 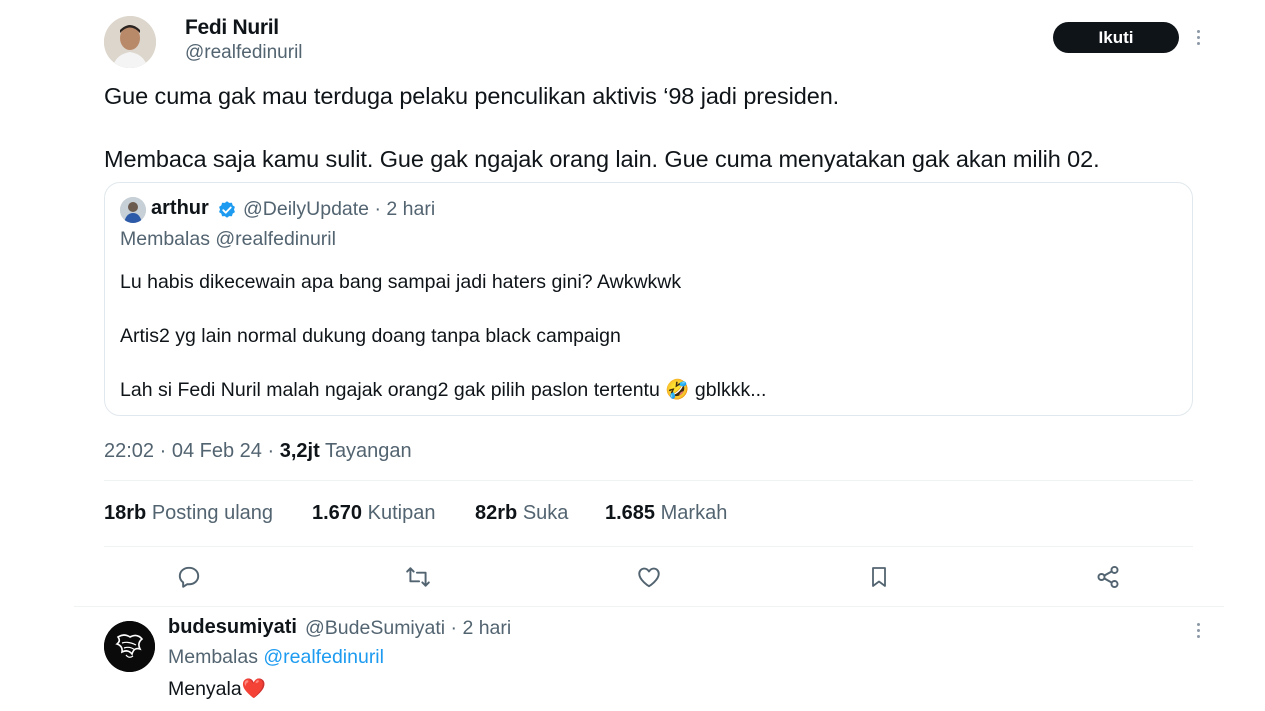 What do you see at coordinates (228, 239) in the screenshot?
I see `quoted-reply-context: Membalas @realfedinuril` at bounding box center [228, 239].